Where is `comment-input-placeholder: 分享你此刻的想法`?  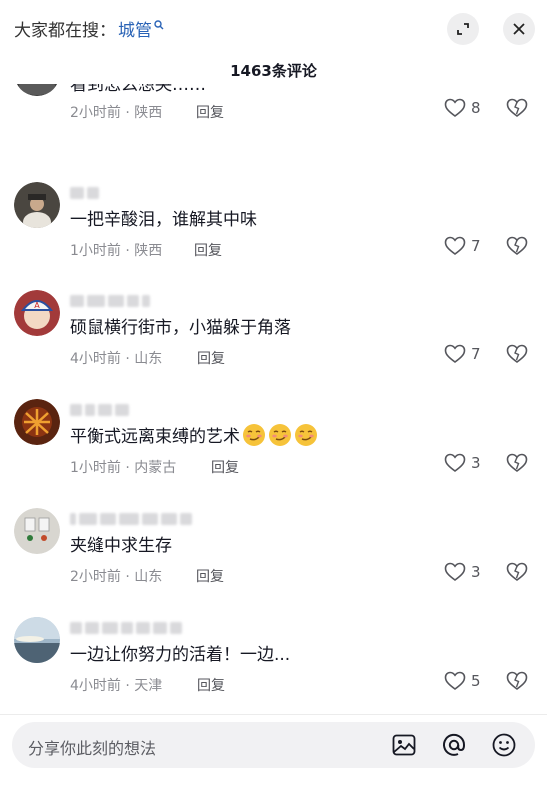
comment-input-placeholder: 分享你此刻的想法 is located at coordinates (92, 747).